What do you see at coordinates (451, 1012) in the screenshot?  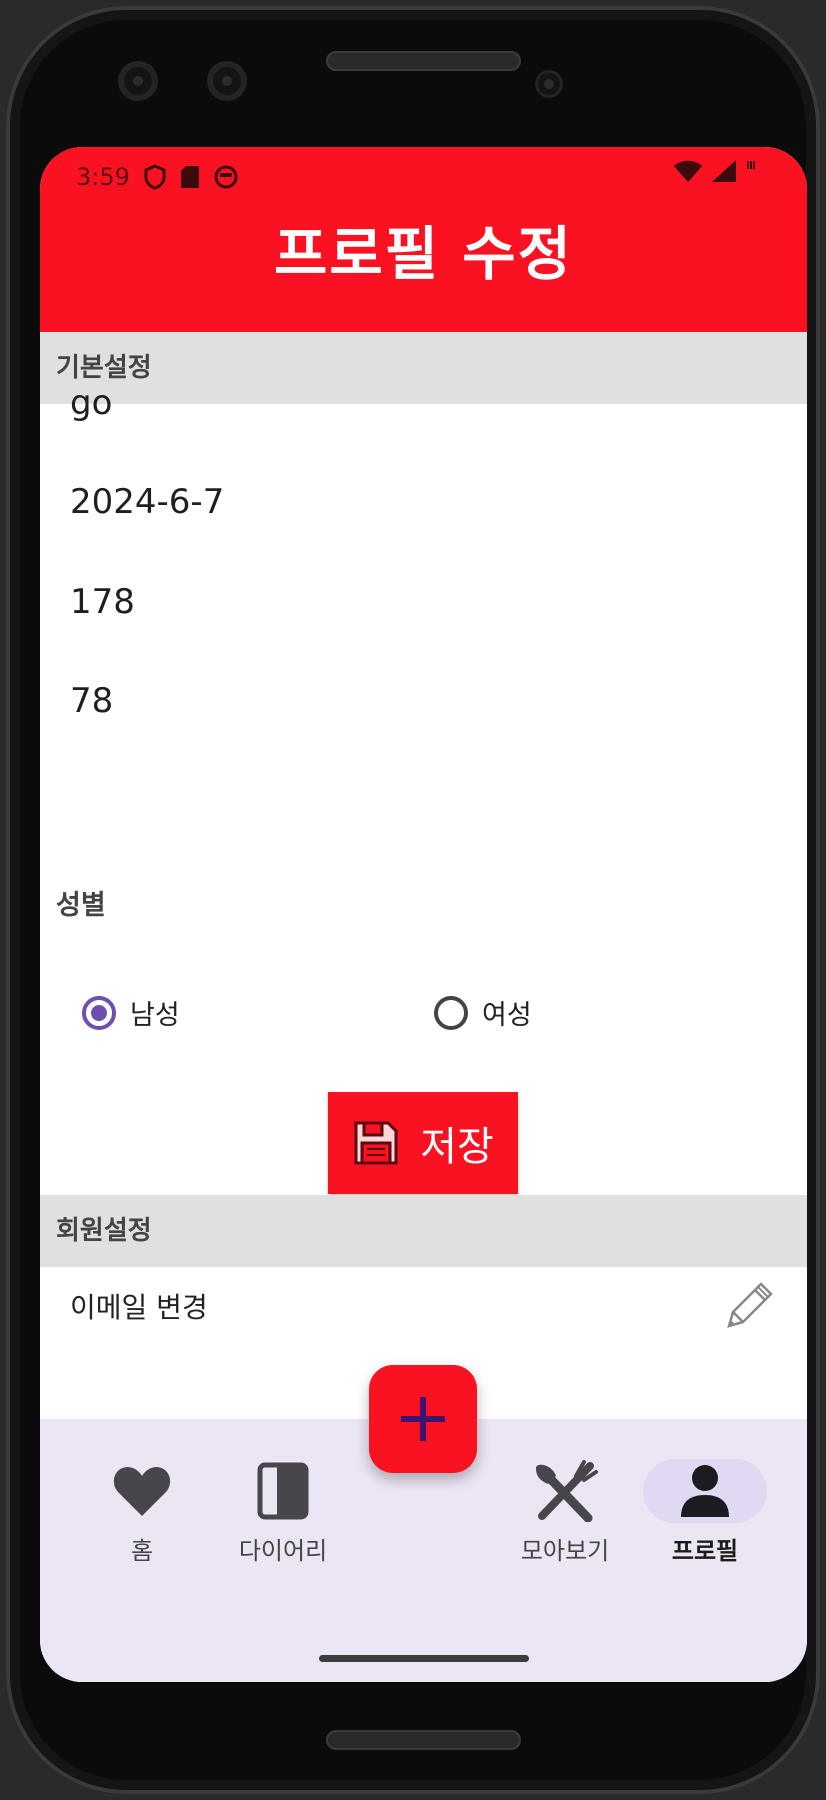 I see `radio-unselected-icon` at bounding box center [451, 1012].